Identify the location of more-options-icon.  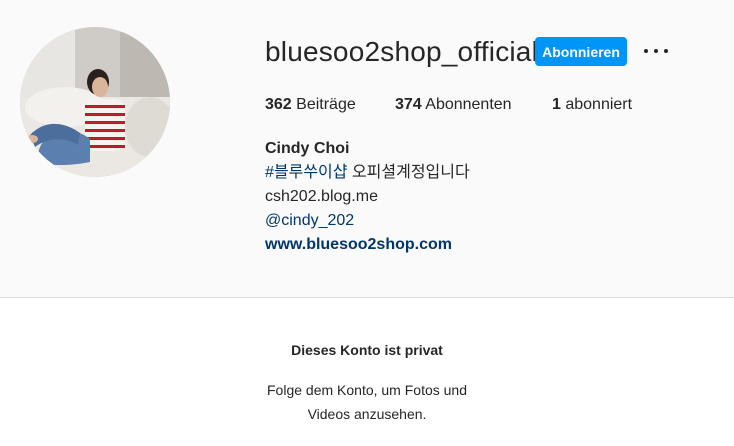
(656, 51).